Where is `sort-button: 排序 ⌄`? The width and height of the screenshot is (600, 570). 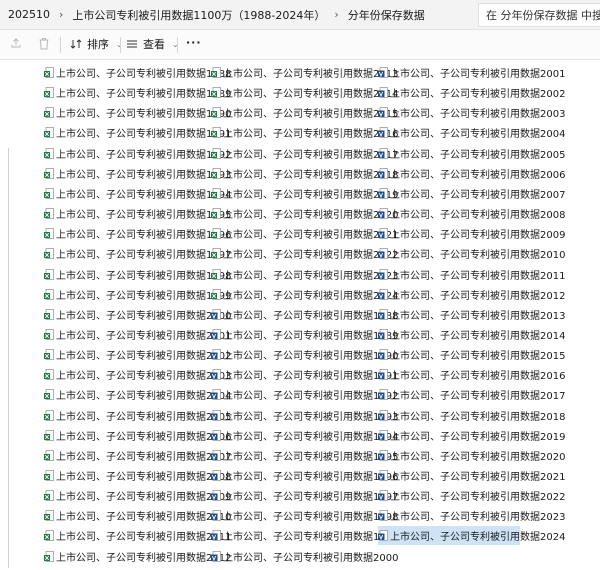
sort-button: 排序 ⌄ is located at coordinates (96, 44).